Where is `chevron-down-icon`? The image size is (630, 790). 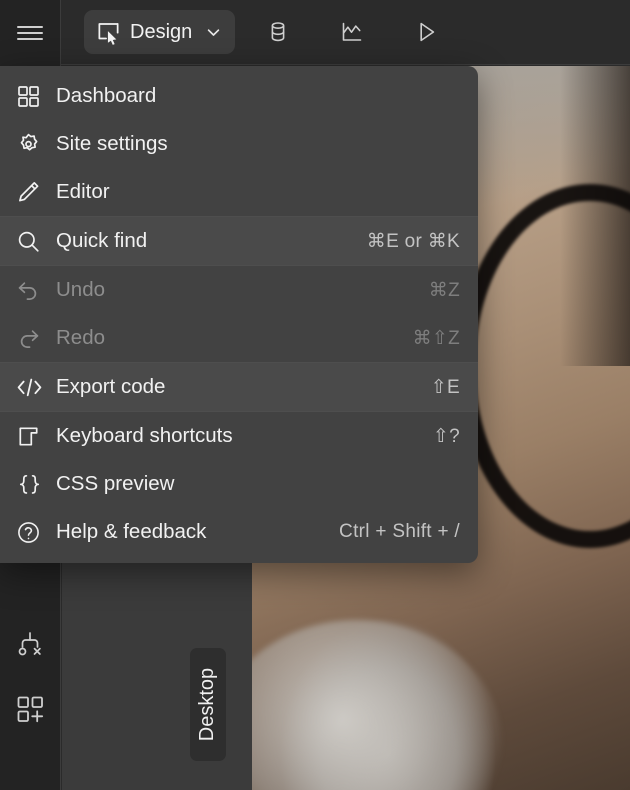
chevron-down-icon is located at coordinates (213, 32).